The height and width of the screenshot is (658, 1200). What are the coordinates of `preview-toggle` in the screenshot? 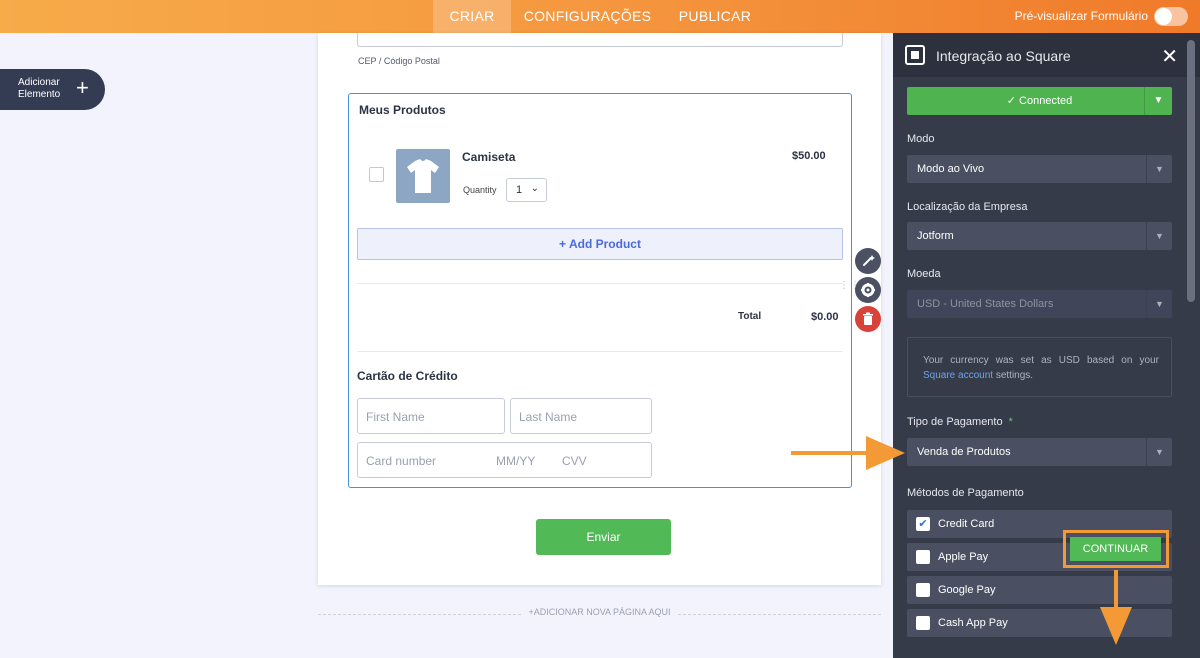 It's located at (1171, 16).